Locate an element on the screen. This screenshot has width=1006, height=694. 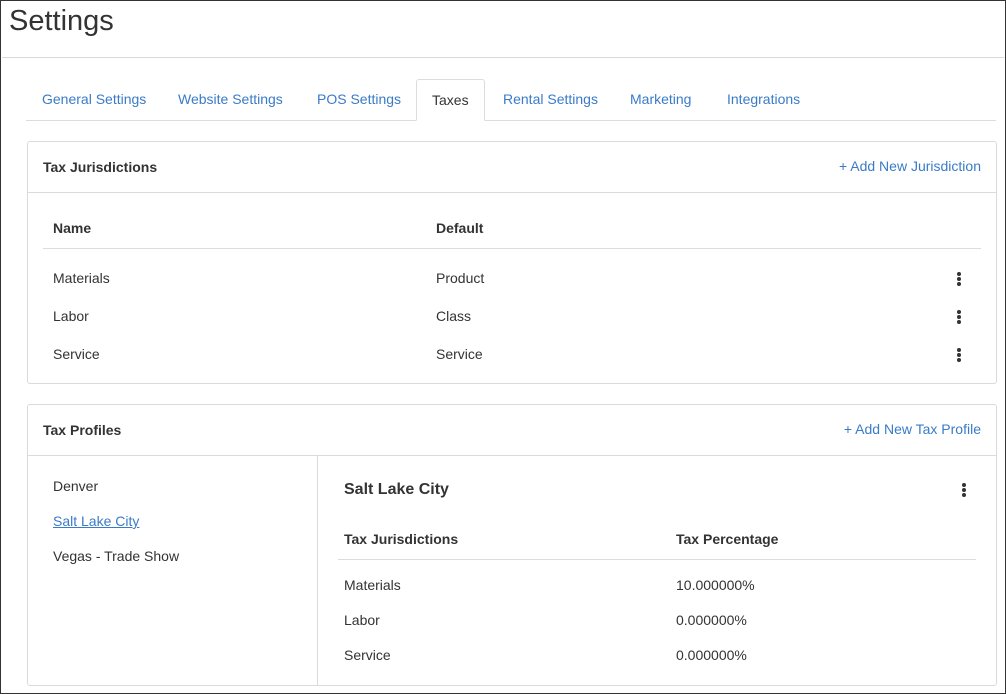
jurisdiction-default: Service is located at coordinates (459, 354).